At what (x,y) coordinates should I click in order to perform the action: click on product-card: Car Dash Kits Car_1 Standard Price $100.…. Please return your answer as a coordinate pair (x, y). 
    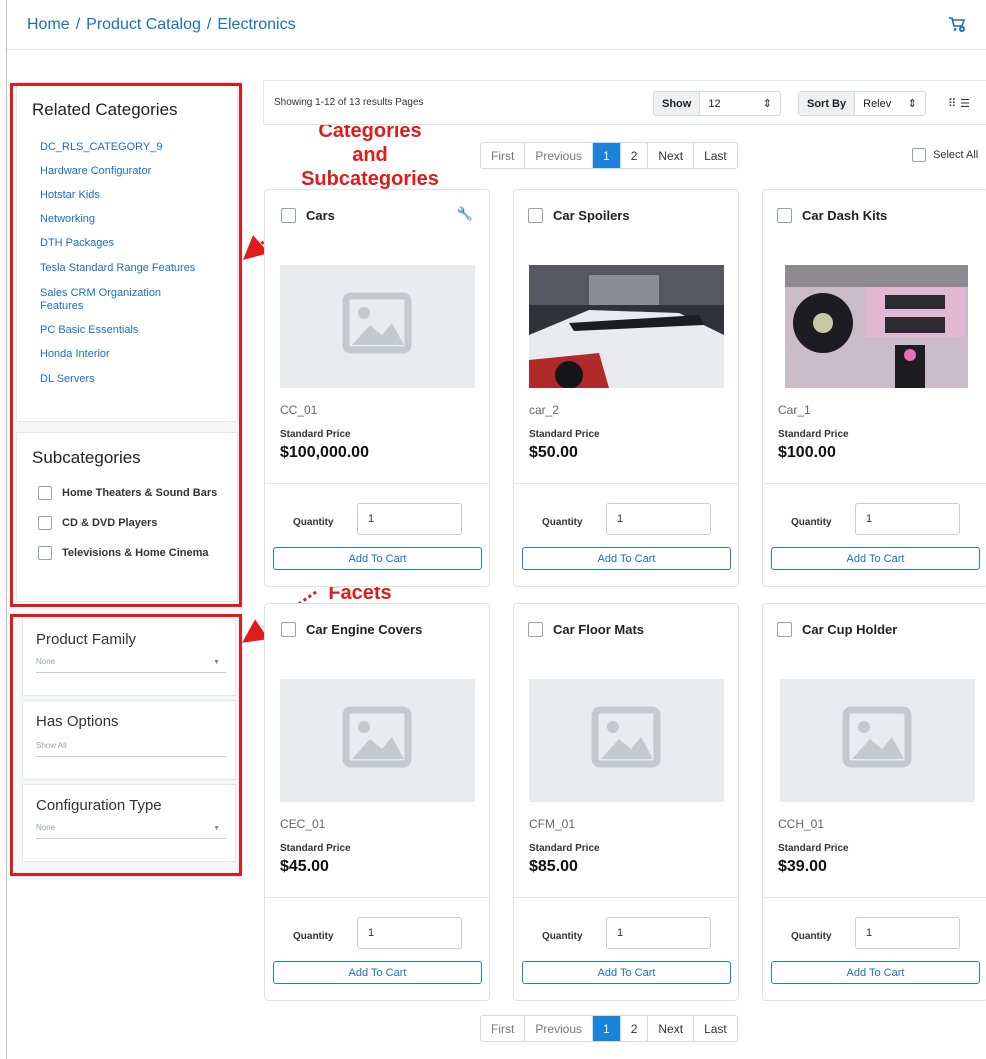
    Looking at the image, I should click on (874, 388).